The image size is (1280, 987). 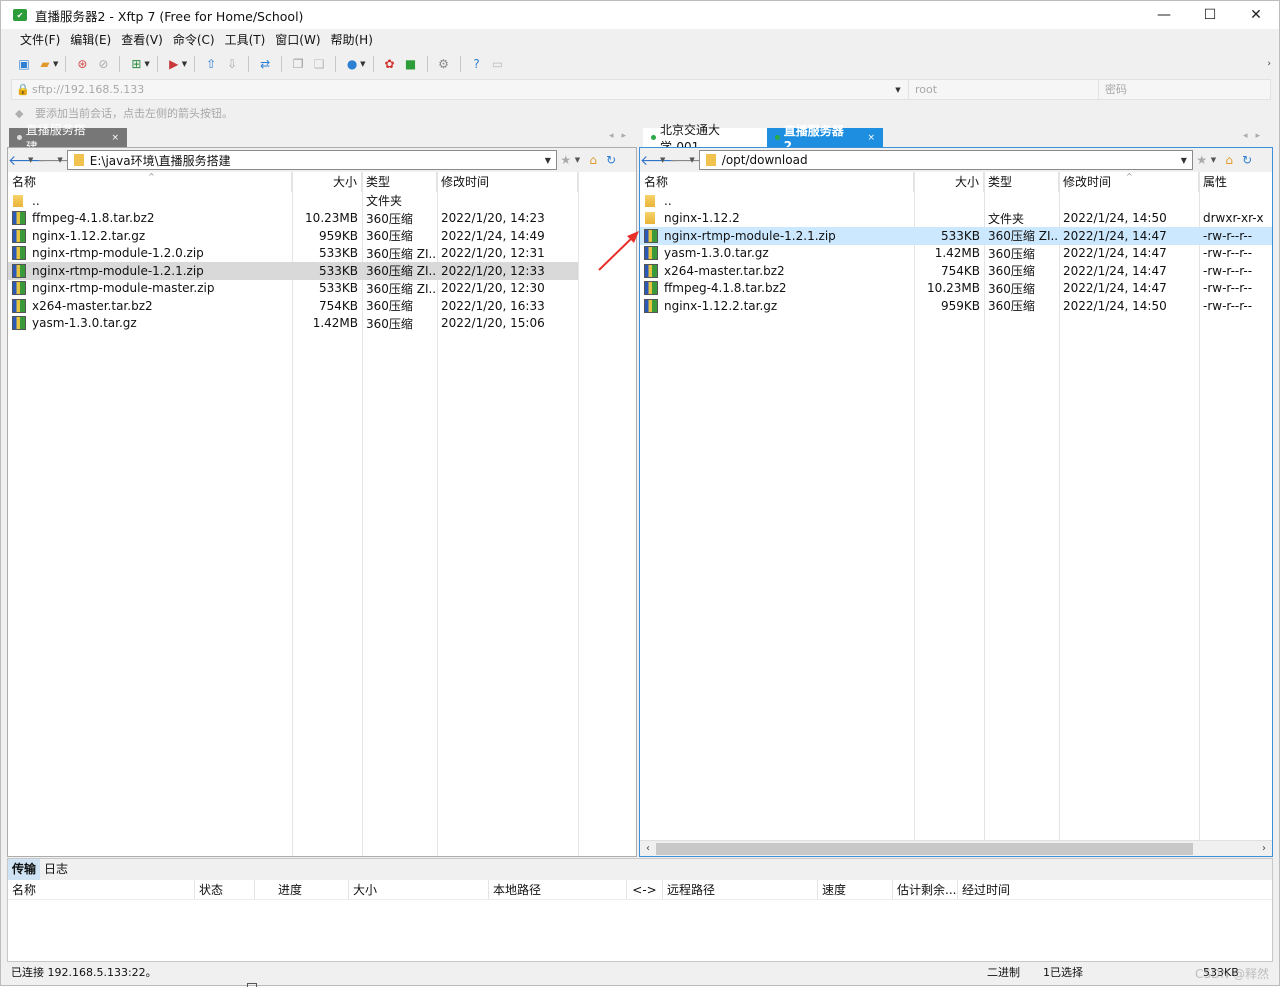 What do you see at coordinates (24, 869) in the screenshot?
I see `tab-transfer: 传输` at bounding box center [24, 869].